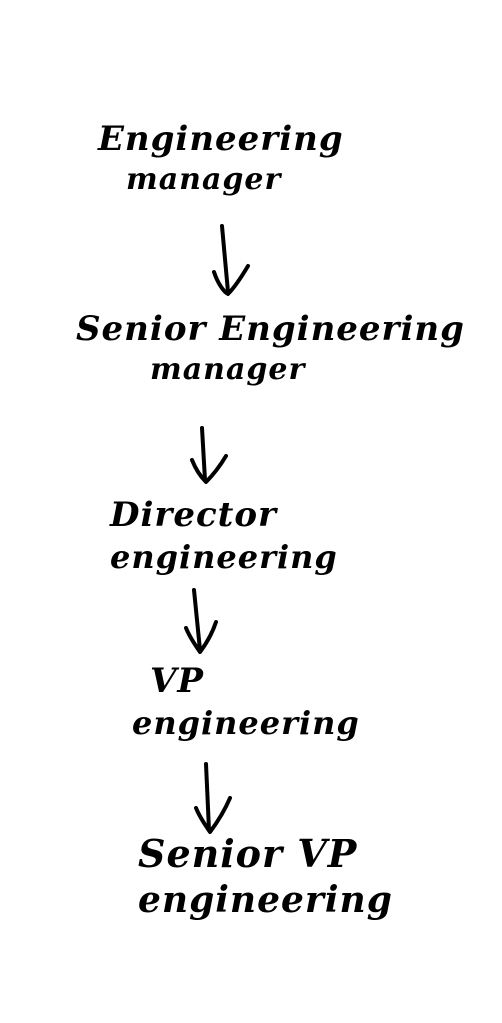 The height and width of the screenshot is (1023, 502). I want to click on arrow-director-engineering-to-vp-engineering, so click(201, 621).